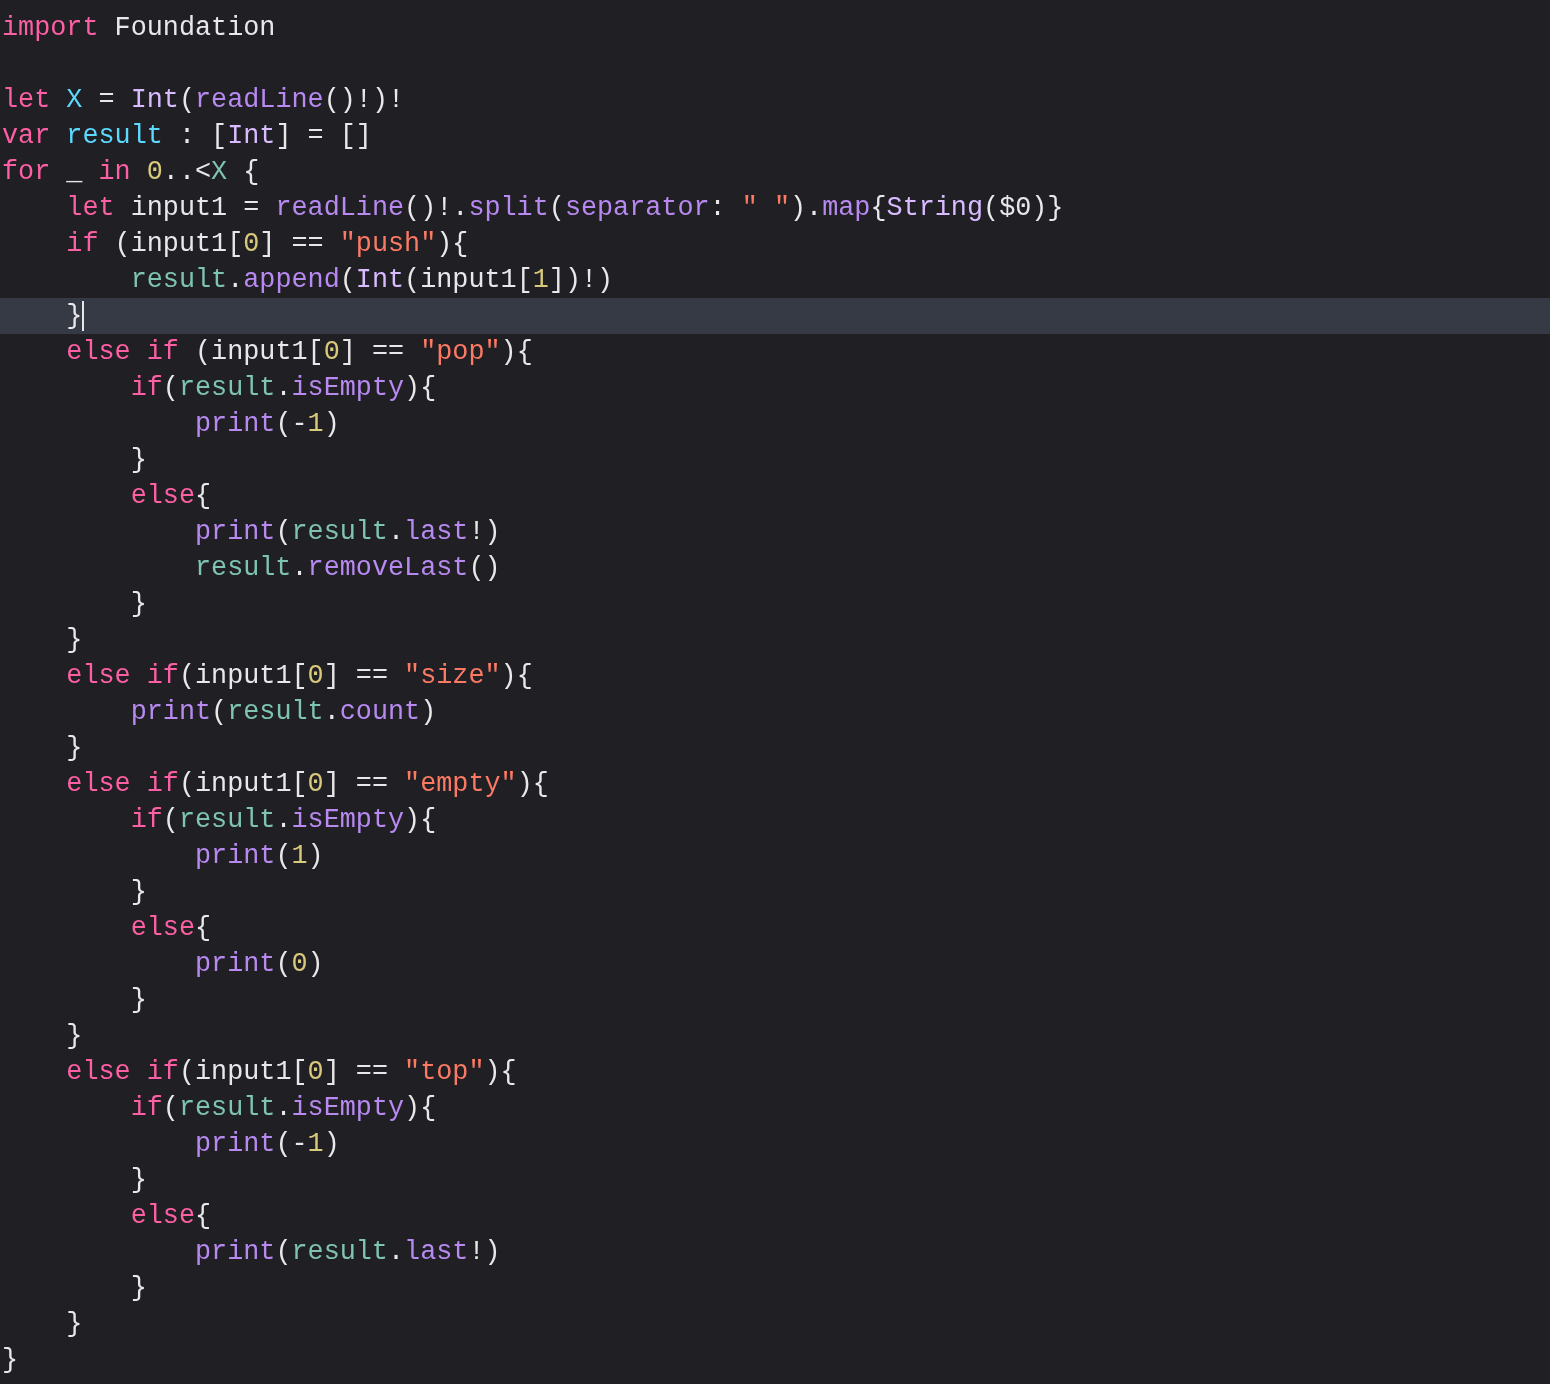 This screenshot has width=1550, height=1384. Describe the element at coordinates (131, 172) in the screenshot. I see `code-line: for _ in 0..<X {` at that location.